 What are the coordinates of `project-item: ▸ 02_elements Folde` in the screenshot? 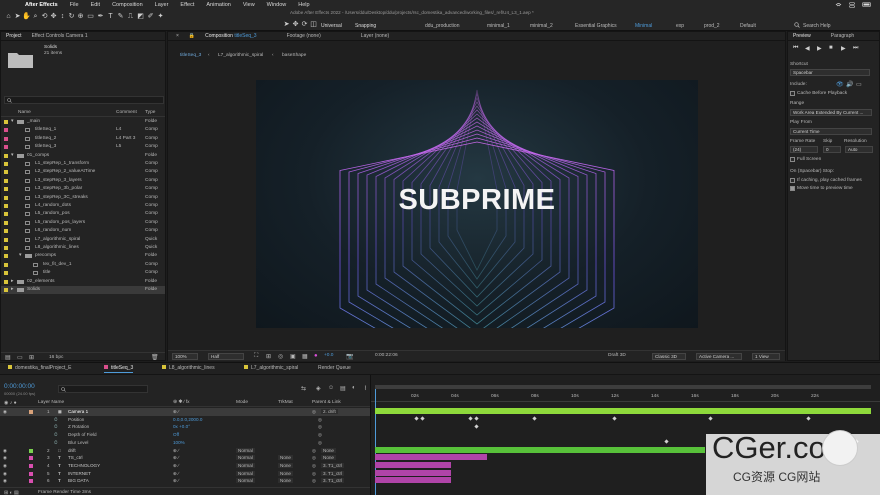 It's located at (83, 282).